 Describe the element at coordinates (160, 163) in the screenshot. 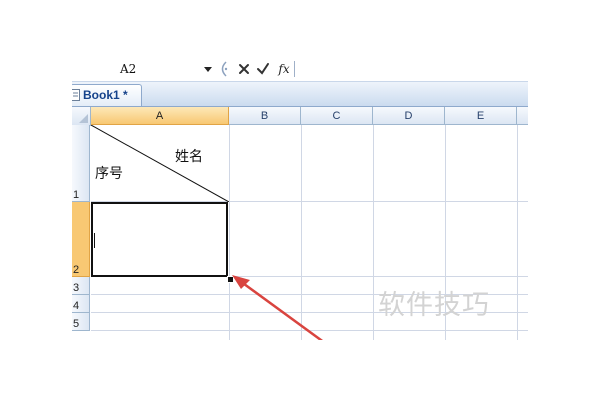

I see `cell-a1-diagonal-line` at that location.